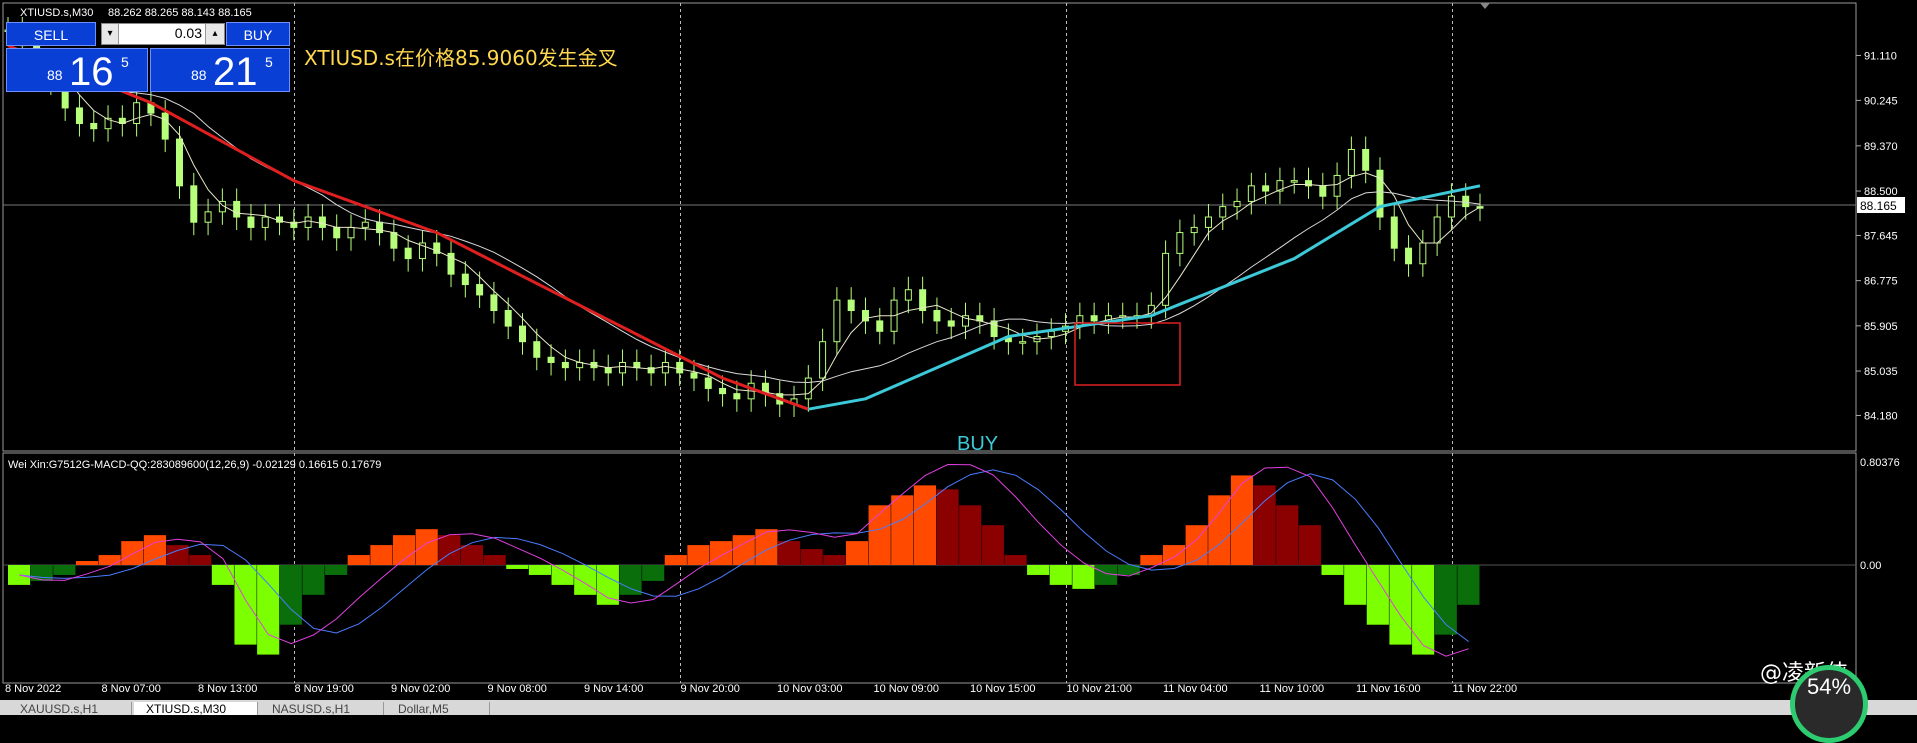 The height and width of the screenshot is (743, 1917). I want to click on tab-2: NASUSD.s,H1, so click(322, 709).